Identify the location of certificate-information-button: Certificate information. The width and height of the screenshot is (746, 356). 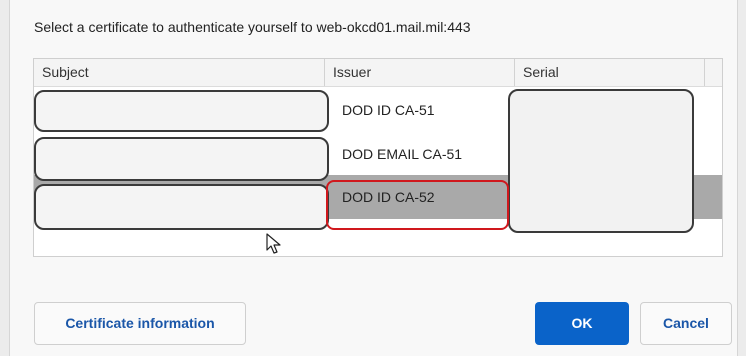
(140, 323).